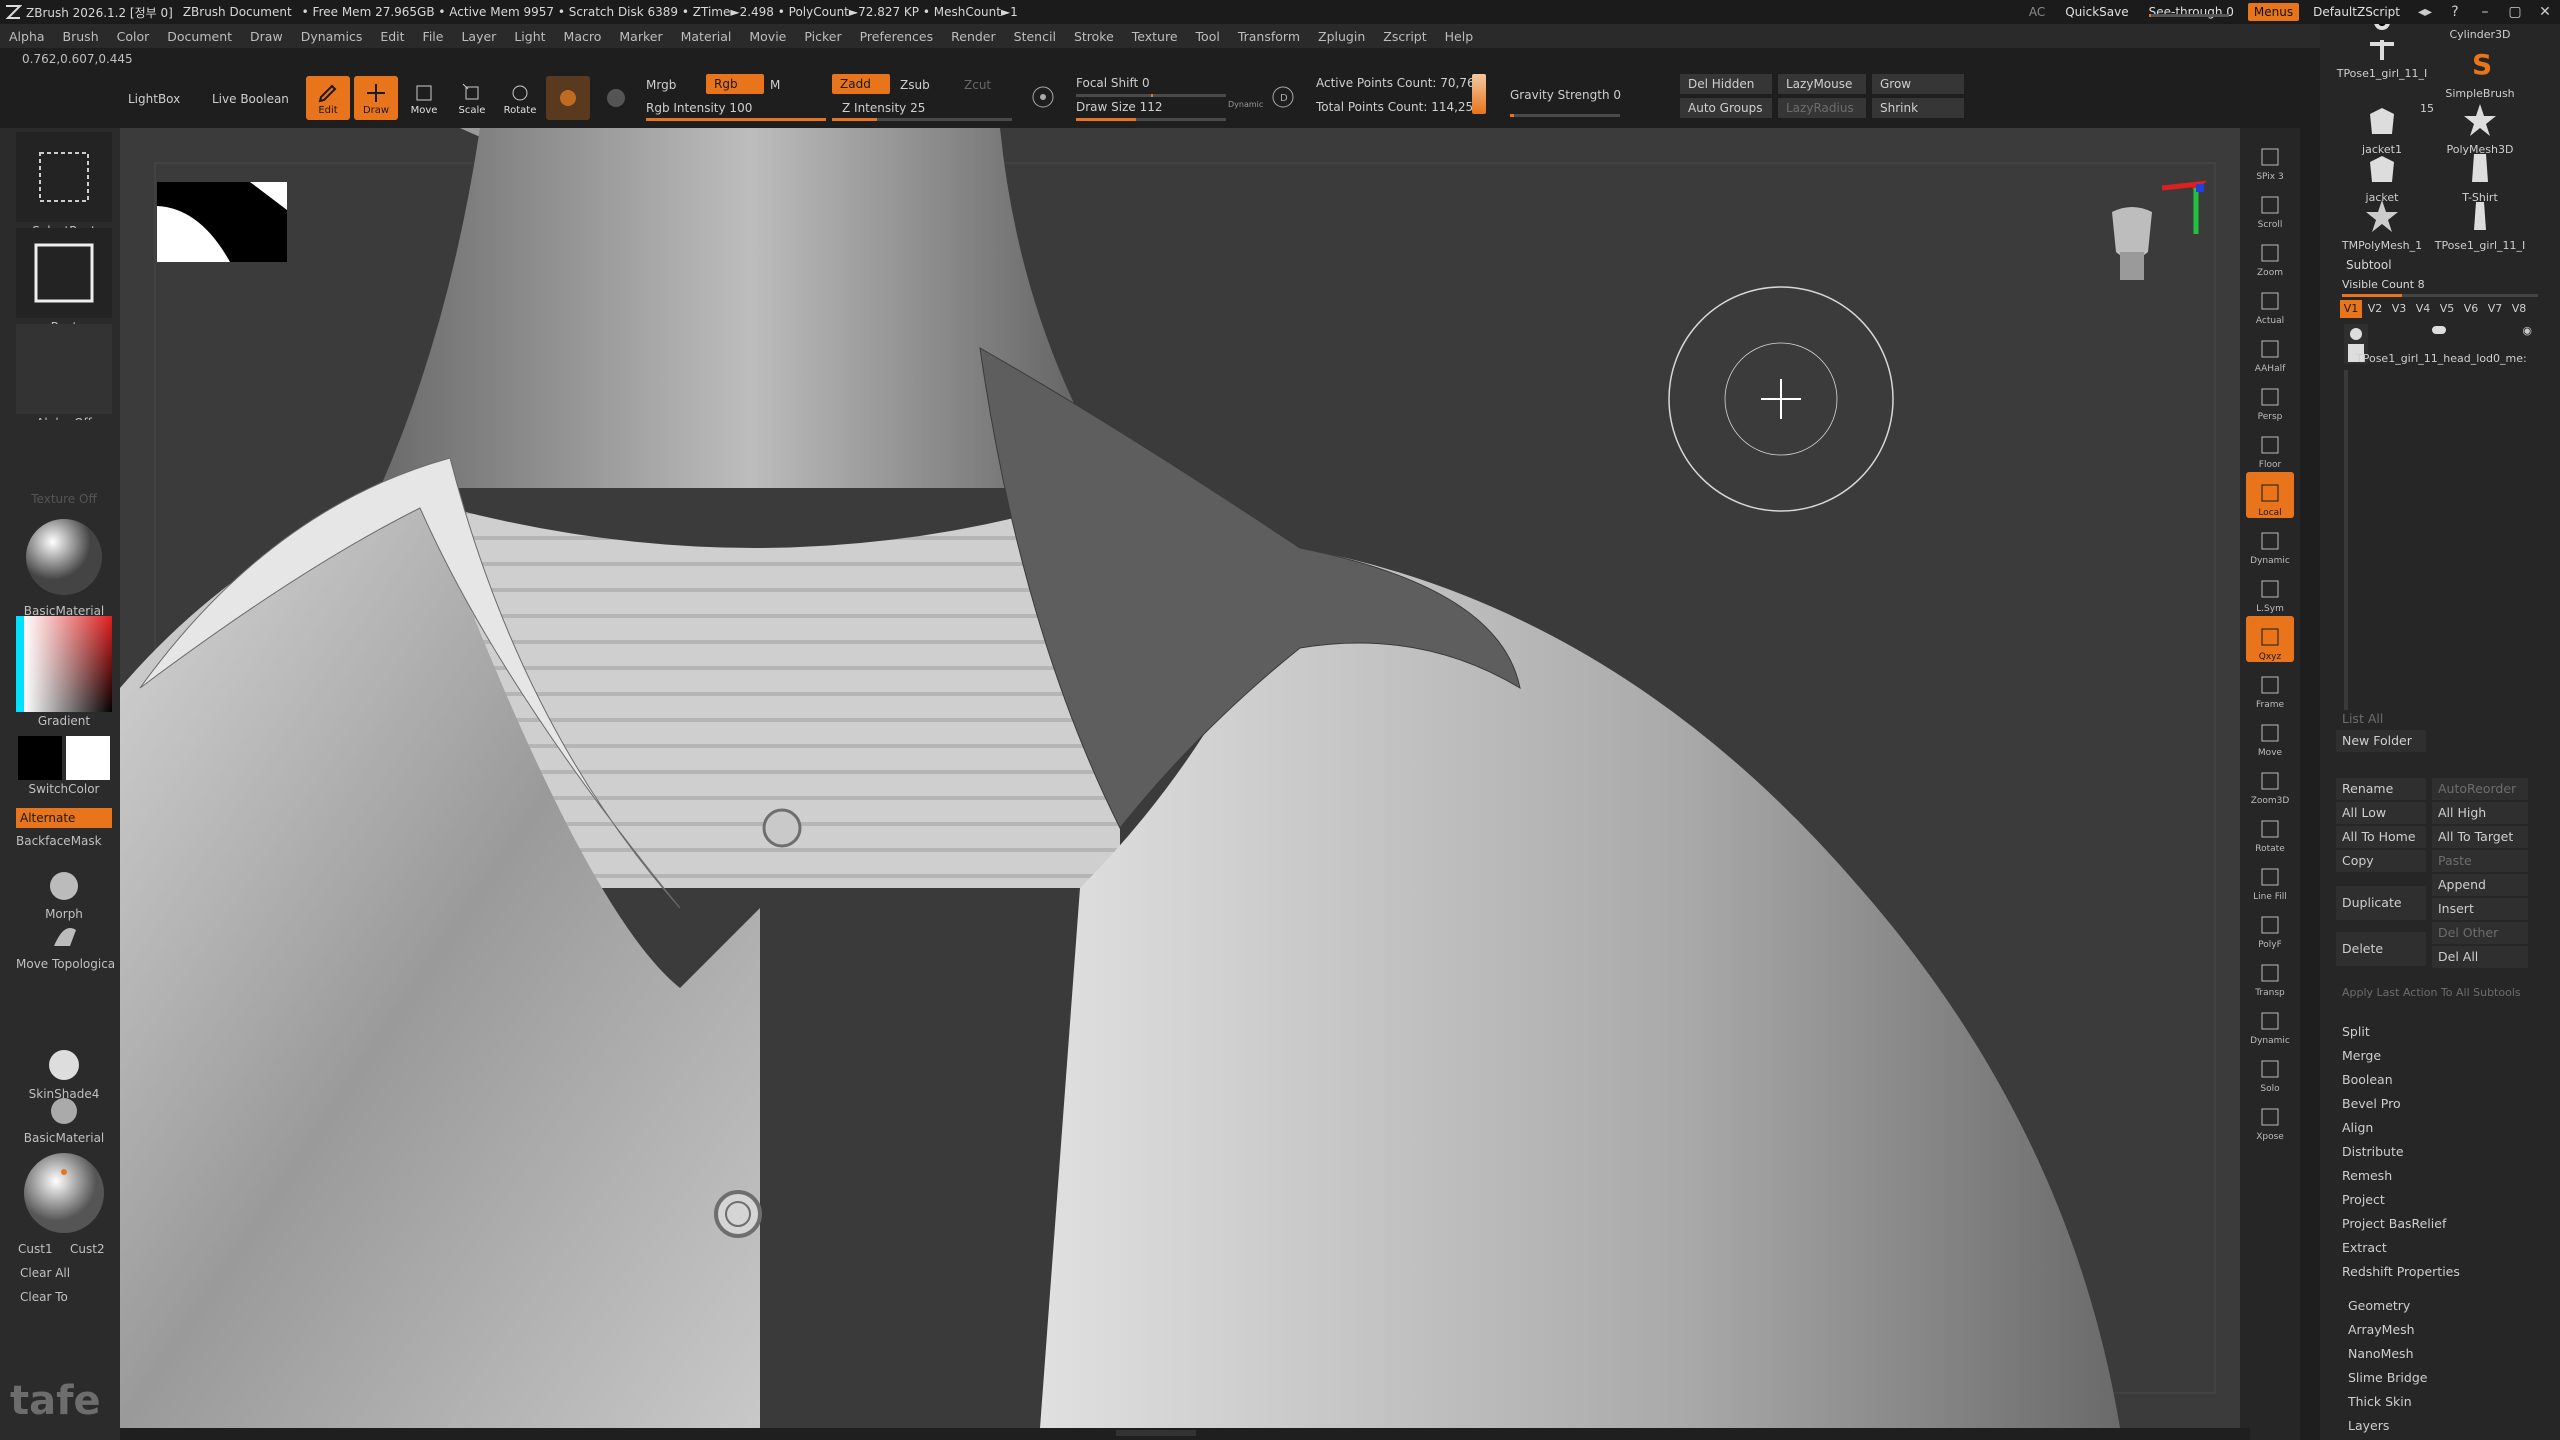 The width and height of the screenshot is (2560, 1440). Describe the element at coordinates (1119, 107) in the screenshot. I see `draw-size-label: Draw Size 112` at that location.